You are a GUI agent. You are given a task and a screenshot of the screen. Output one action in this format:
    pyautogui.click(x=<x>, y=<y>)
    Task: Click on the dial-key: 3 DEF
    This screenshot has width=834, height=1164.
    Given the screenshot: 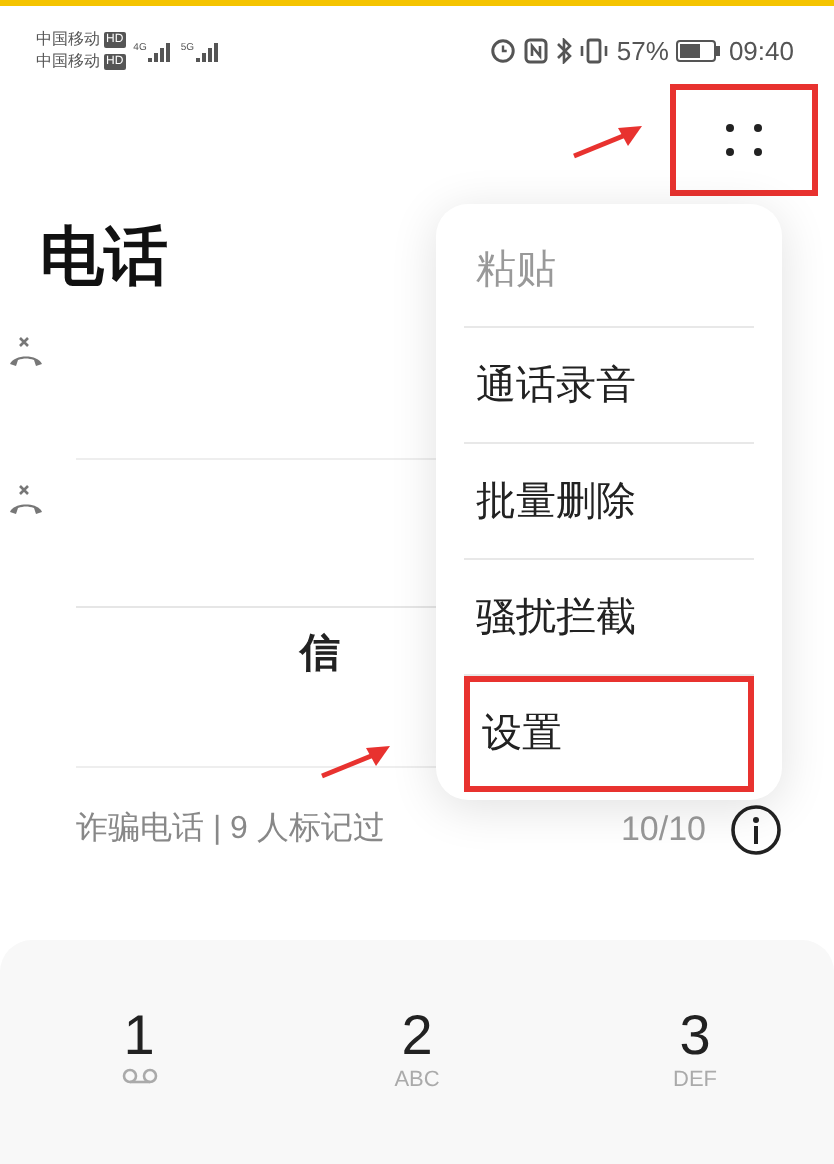 What is the action you would take?
    pyautogui.click(x=695, y=1049)
    